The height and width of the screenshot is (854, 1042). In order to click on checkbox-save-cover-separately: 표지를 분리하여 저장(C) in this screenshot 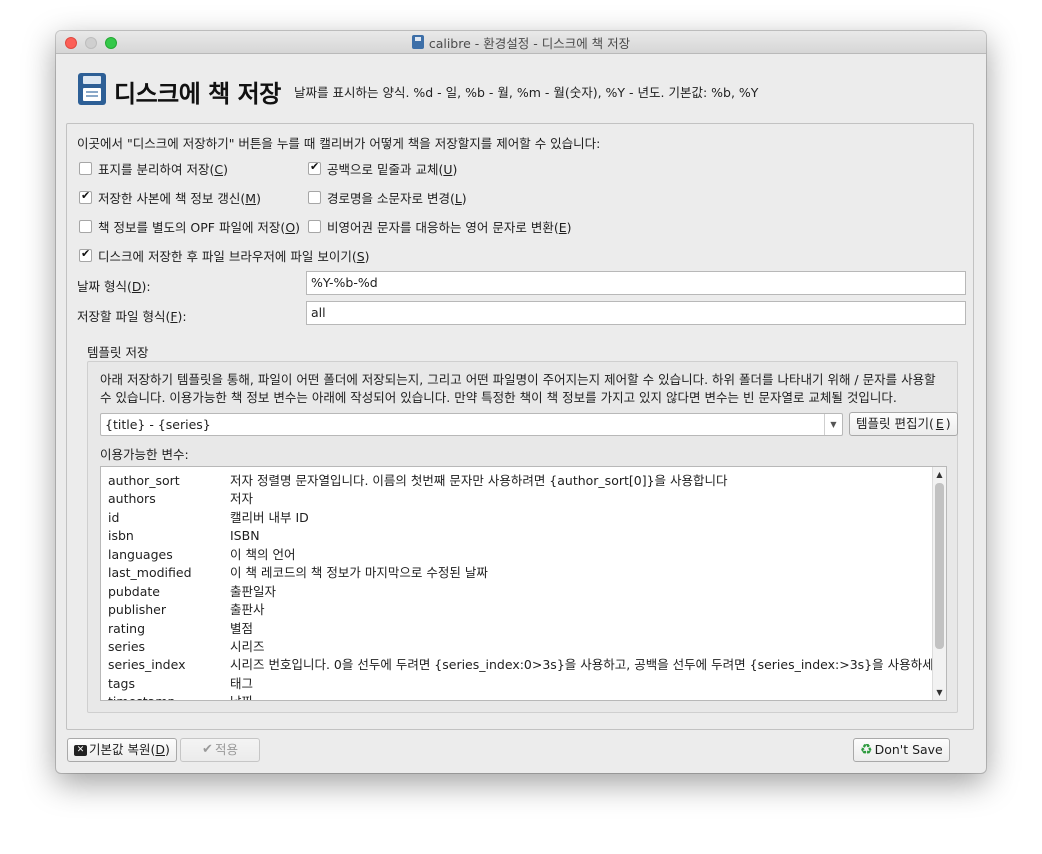, I will do `click(153, 168)`.